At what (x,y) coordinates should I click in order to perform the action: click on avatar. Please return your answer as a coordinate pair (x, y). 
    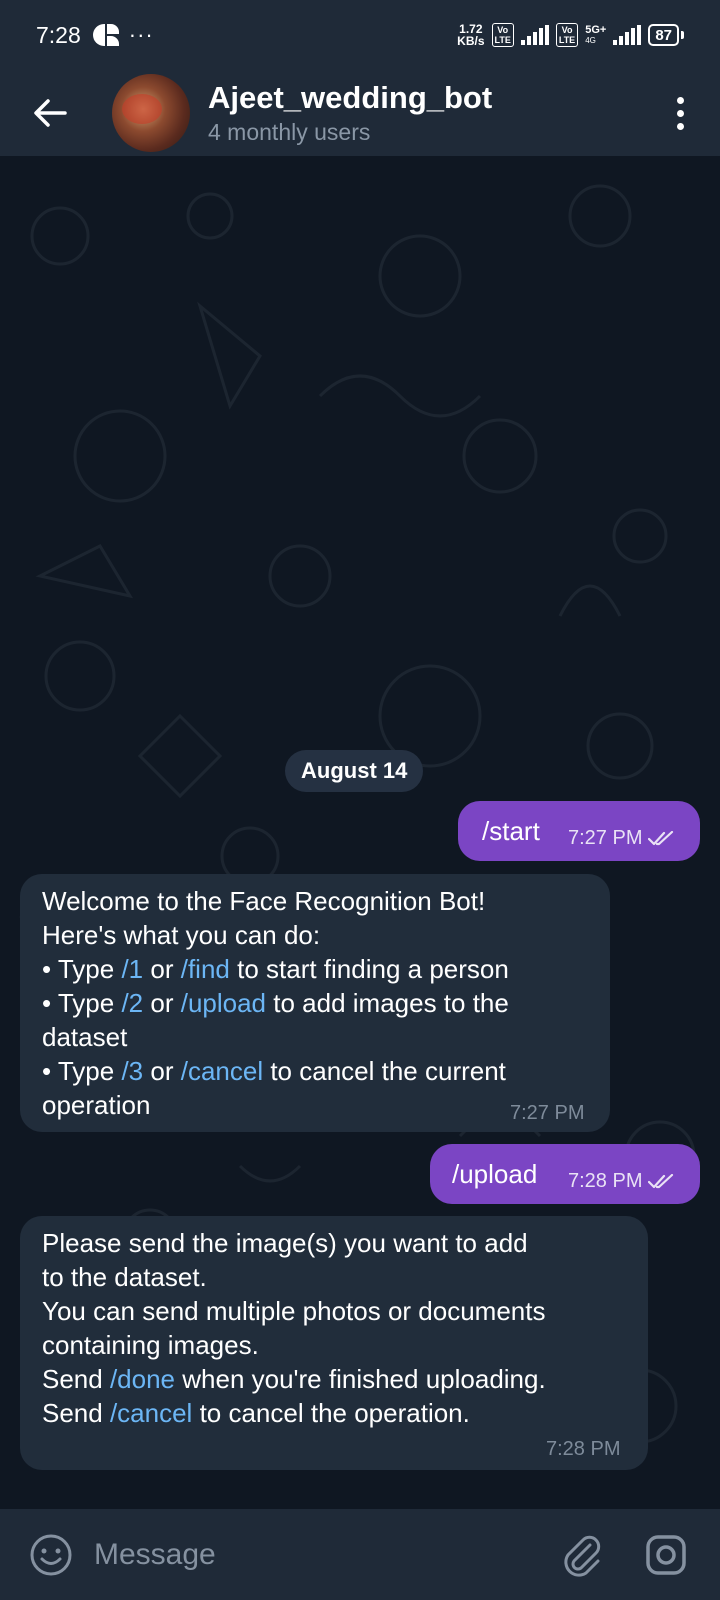
    Looking at the image, I should click on (151, 113).